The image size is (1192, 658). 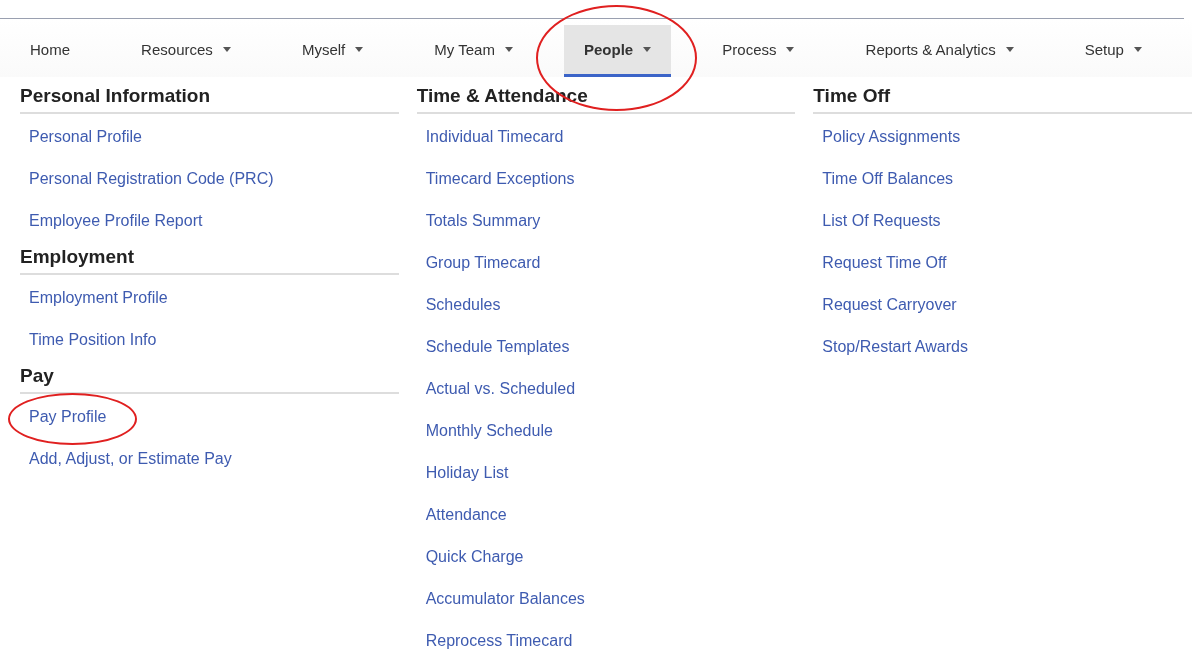 What do you see at coordinates (209, 99) in the screenshot?
I see `section-heading: Personal Information` at bounding box center [209, 99].